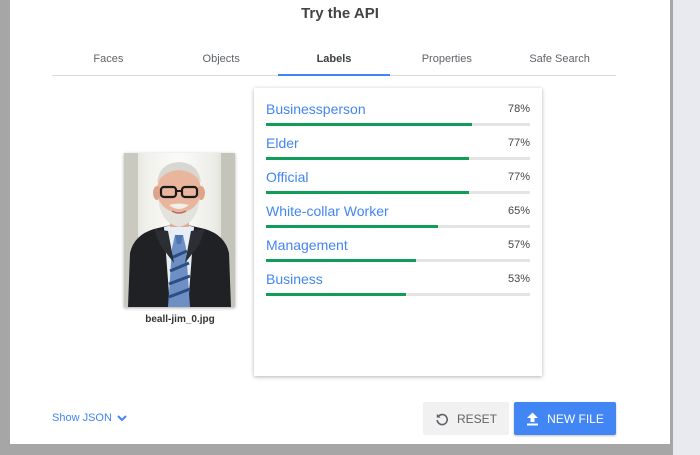 The width and height of the screenshot is (700, 455). I want to click on label-row: Official 77%, so click(398, 183).